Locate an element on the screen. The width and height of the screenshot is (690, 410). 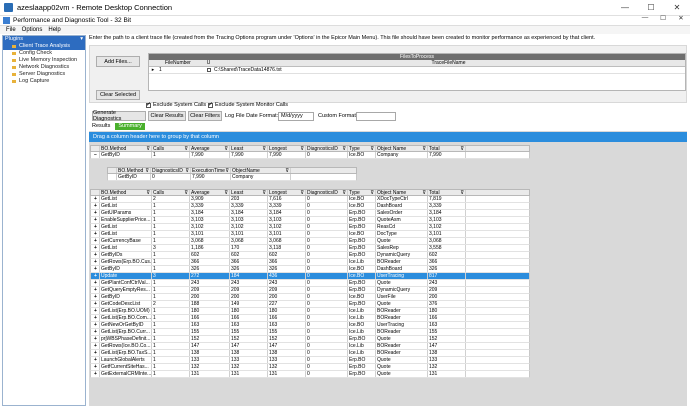
table-cell: QuoteAsm is located at coordinates (402, 220).